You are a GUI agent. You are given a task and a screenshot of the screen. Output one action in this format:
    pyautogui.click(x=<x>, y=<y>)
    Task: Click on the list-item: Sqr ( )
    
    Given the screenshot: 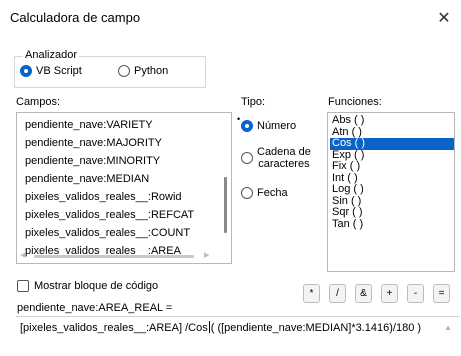 What is the action you would take?
    pyautogui.click(x=392, y=212)
    